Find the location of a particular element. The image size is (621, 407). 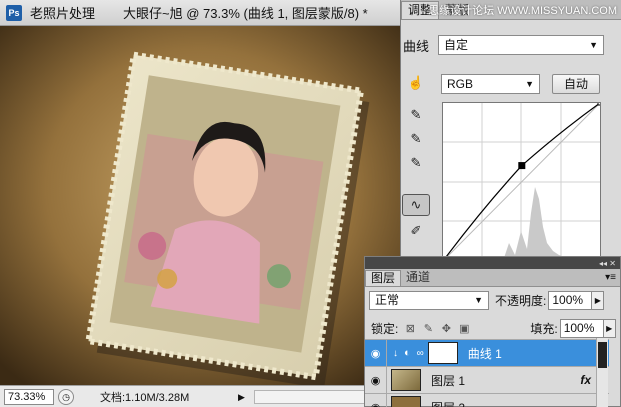

layer-mask-thumbnail is located at coordinates (442, 353).